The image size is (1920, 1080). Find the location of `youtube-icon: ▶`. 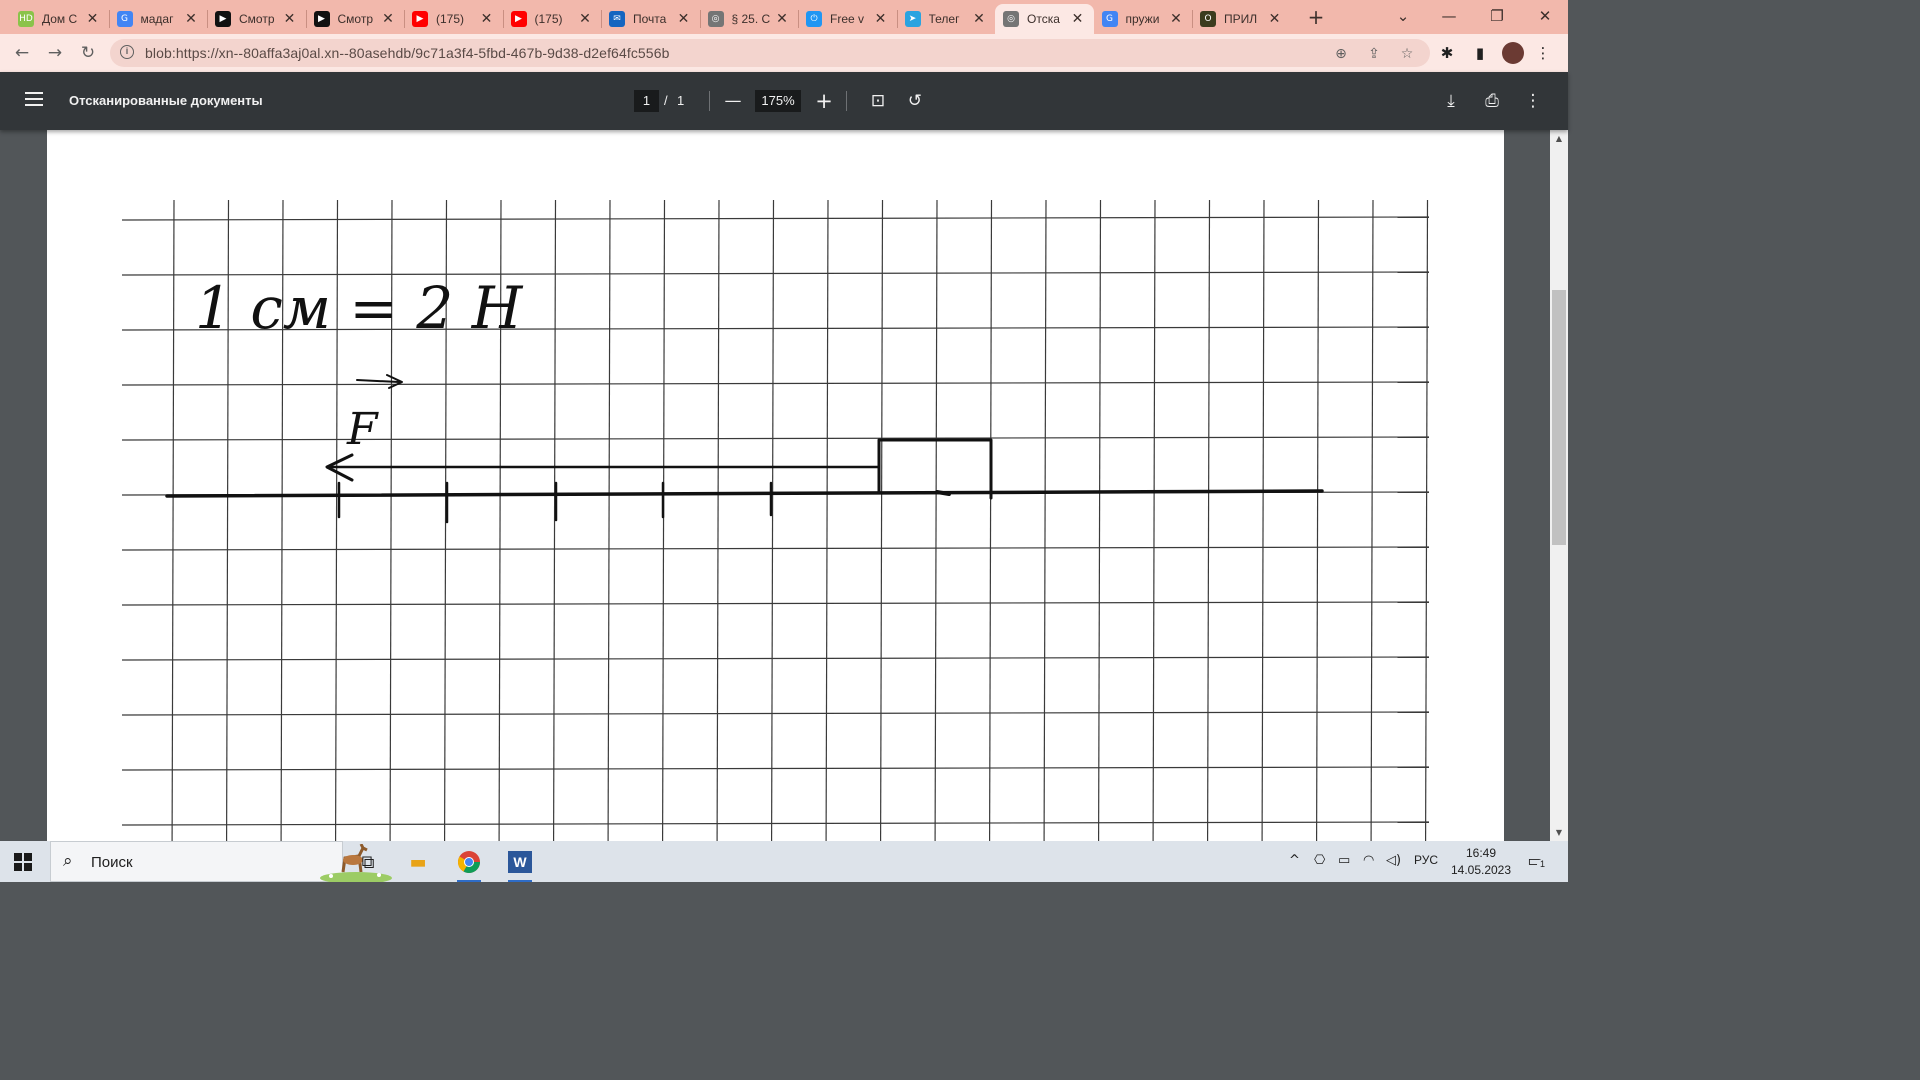

youtube-icon: ▶ is located at coordinates (420, 19).